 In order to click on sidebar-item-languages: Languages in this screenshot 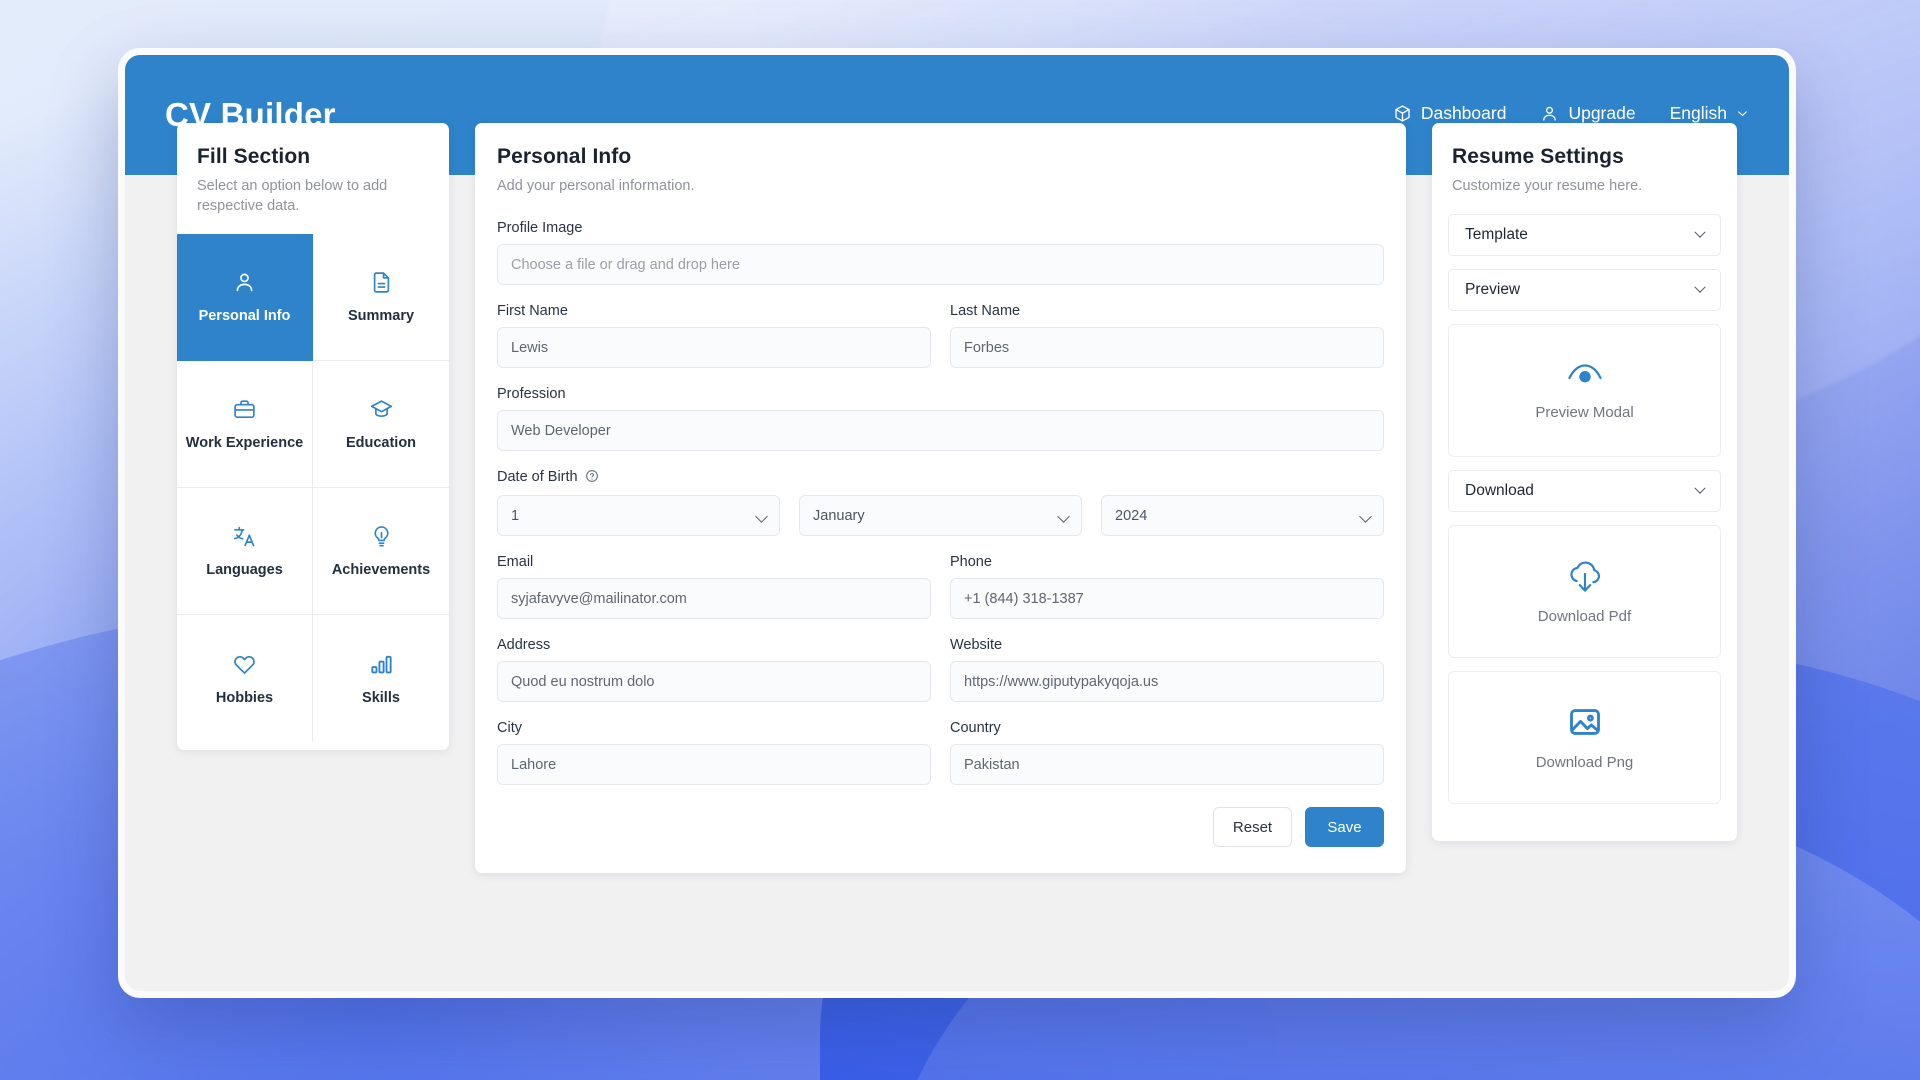, I will do `click(245, 551)`.